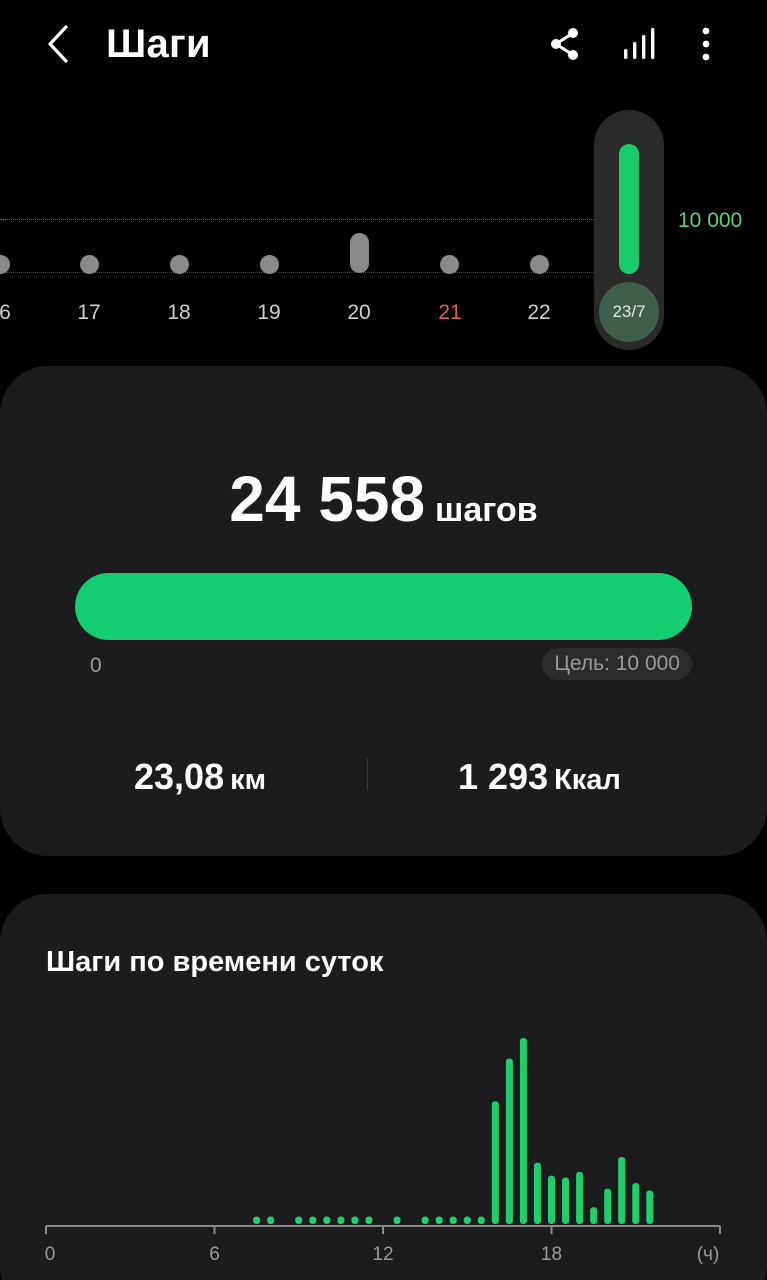  I want to click on back-arrow-icon, so click(58, 44).